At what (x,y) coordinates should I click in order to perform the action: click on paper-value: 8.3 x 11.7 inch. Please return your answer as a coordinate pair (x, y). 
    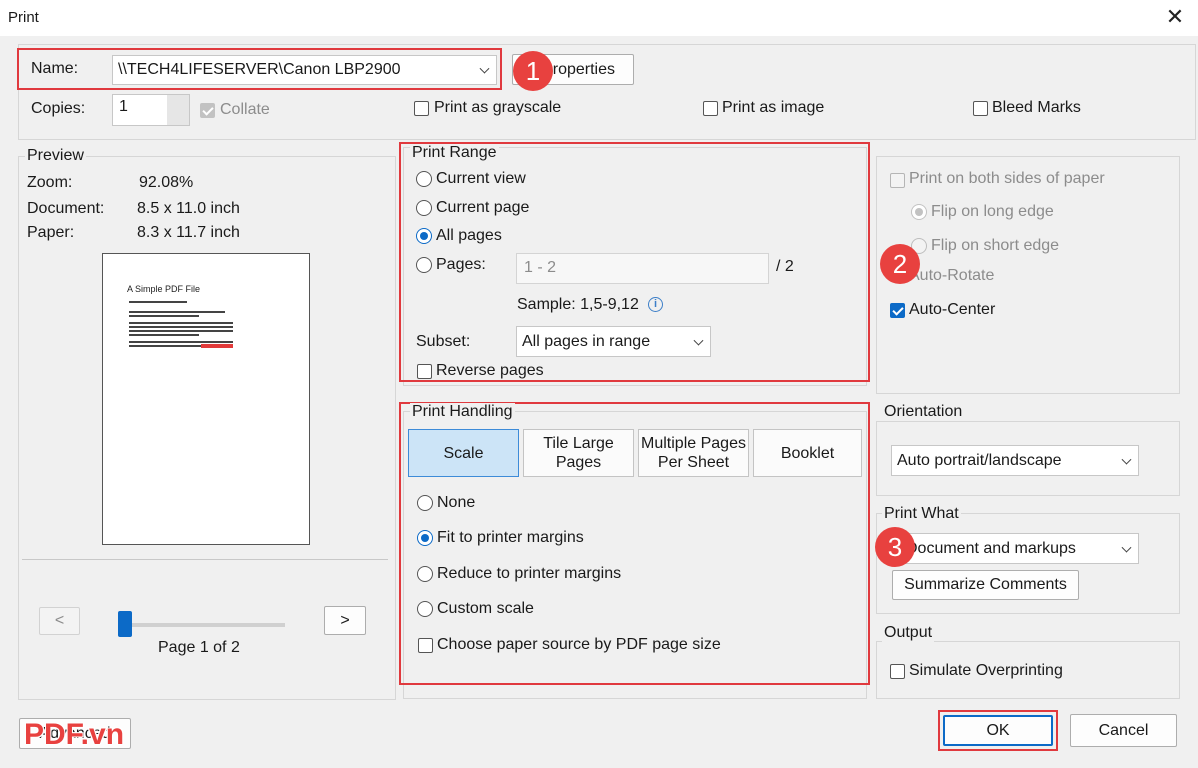
    Looking at the image, I should click on (188, 232).